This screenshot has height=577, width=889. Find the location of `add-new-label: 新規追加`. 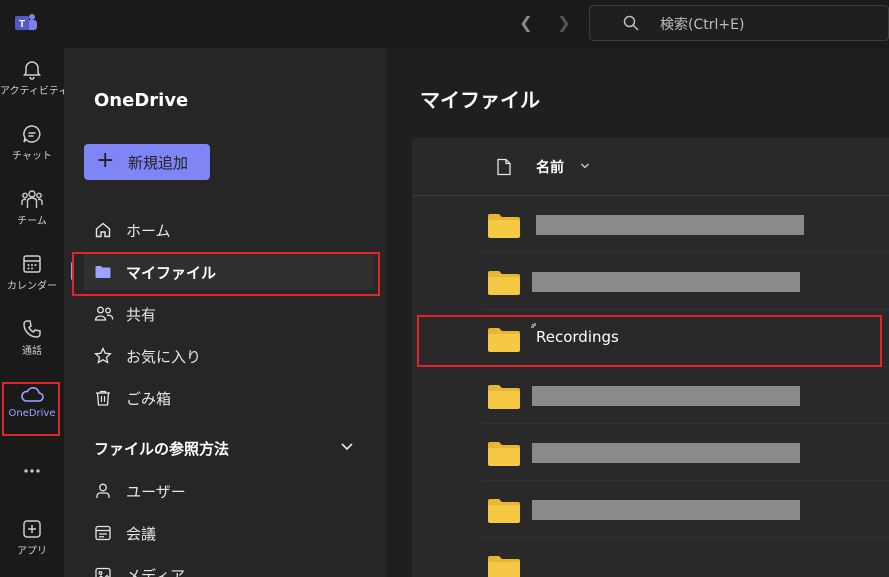

add-new-label: 新規追加 is located at coordinates (158, 163).